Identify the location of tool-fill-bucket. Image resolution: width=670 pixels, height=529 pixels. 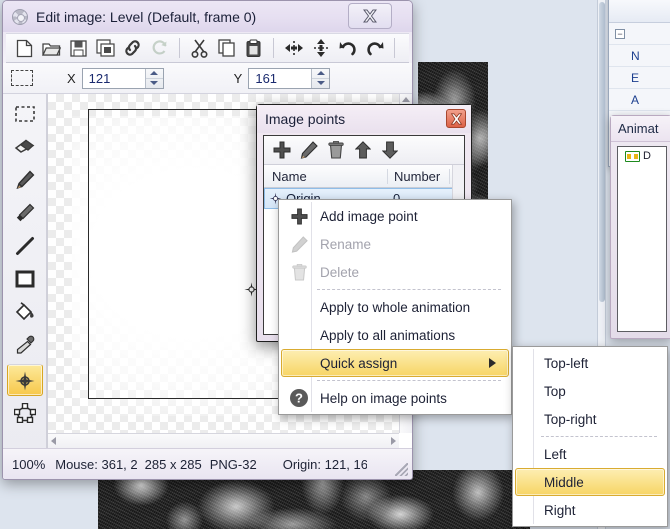
(25, 312).